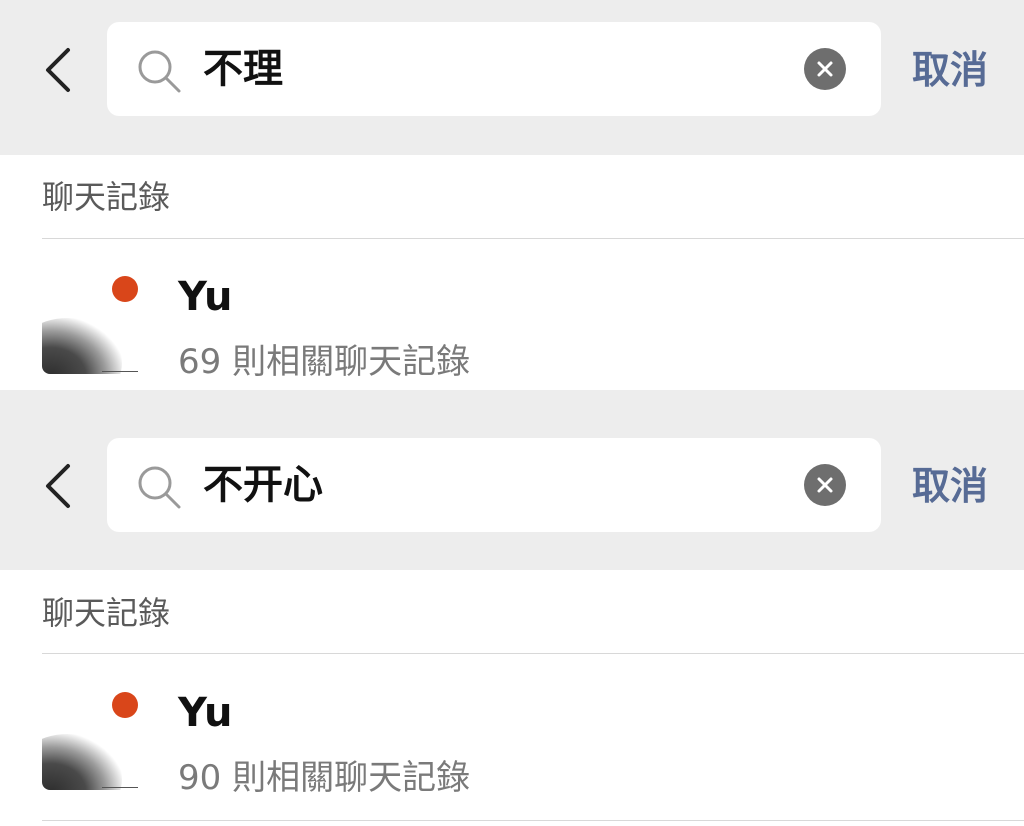  Describe the element at coordinates (494, 485) in the screenshot. I see `search-input: 不开心` at that location.